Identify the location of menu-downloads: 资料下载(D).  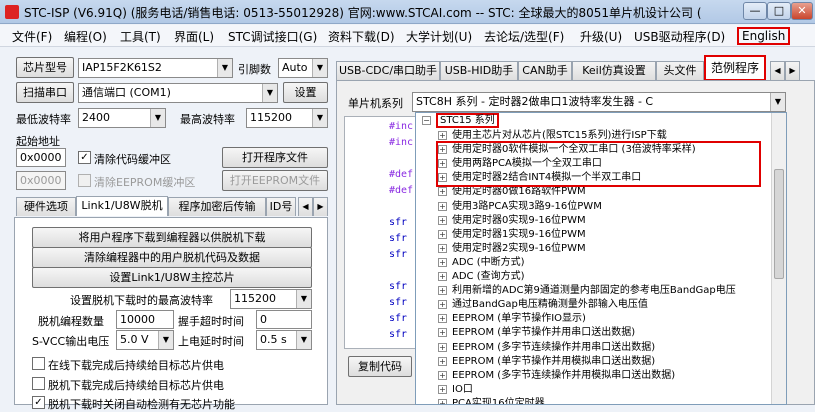
(361, 36).